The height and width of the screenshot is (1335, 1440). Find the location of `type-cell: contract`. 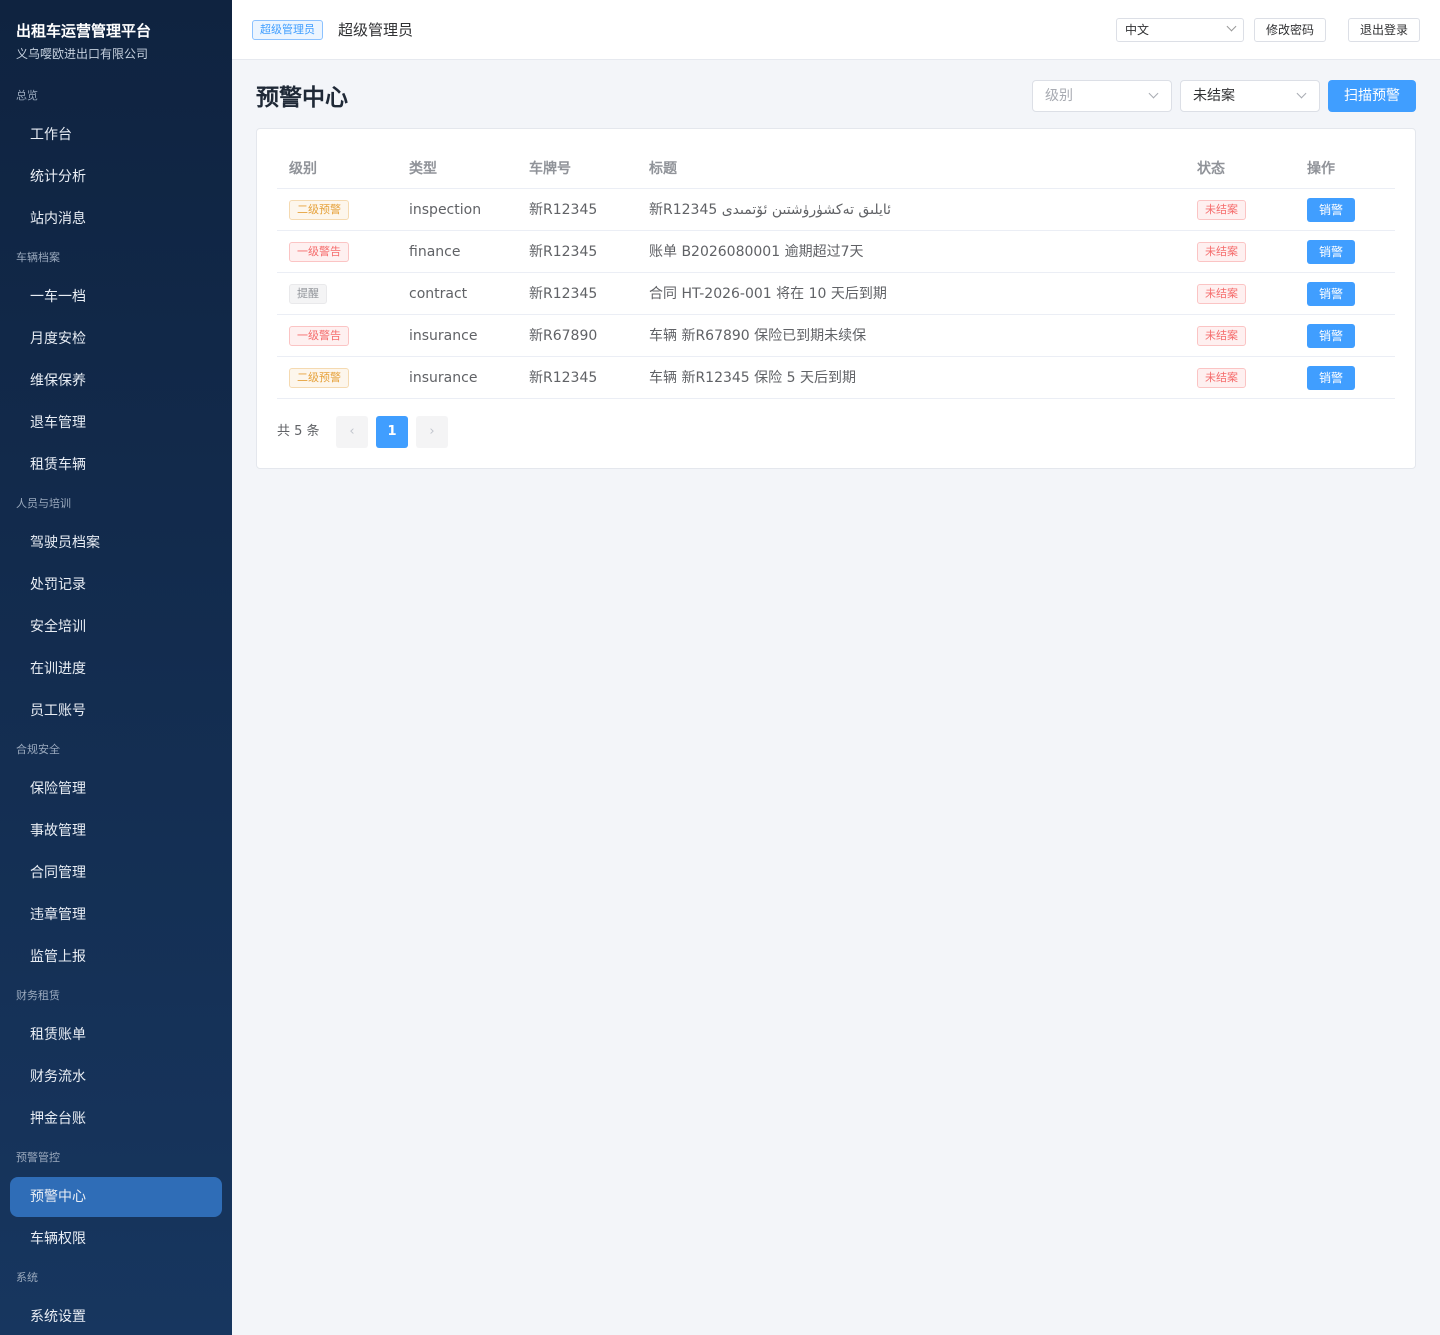

type-cell: contract is located at coordinates (438, 294).